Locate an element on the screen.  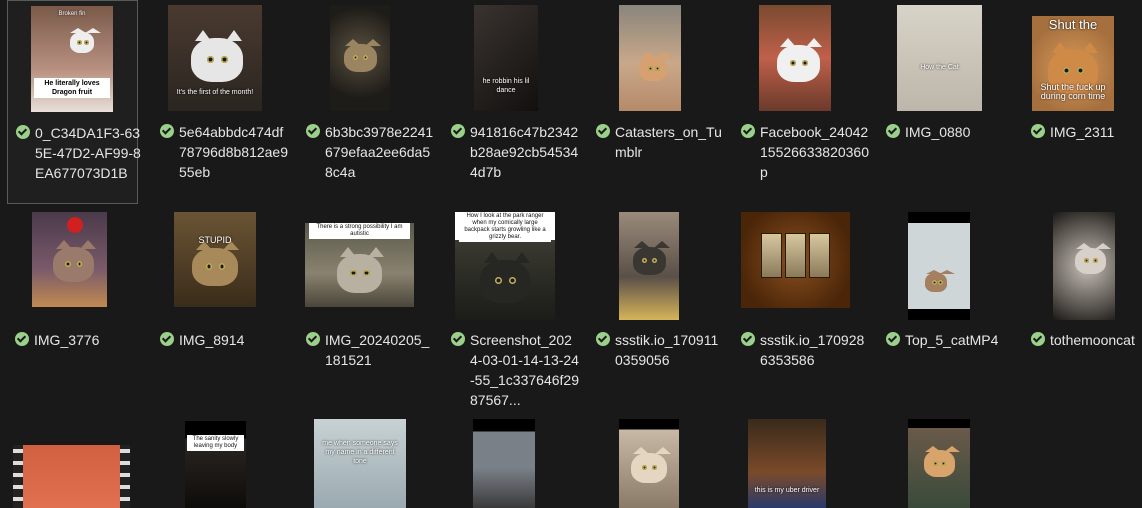
file-item: ssstik.io_1709110359056 is located at coordinates (653, 310).